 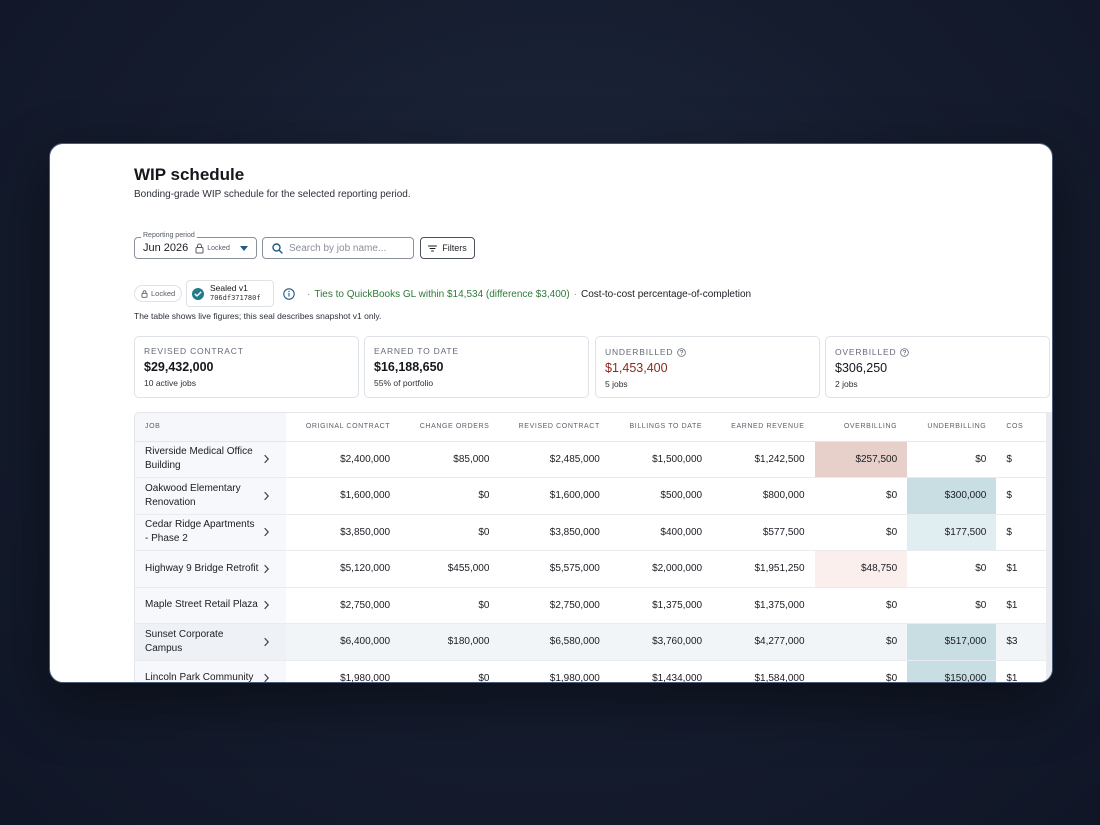 I want to click on cell-revised: $1,980,000, so click(x=554, y=671).